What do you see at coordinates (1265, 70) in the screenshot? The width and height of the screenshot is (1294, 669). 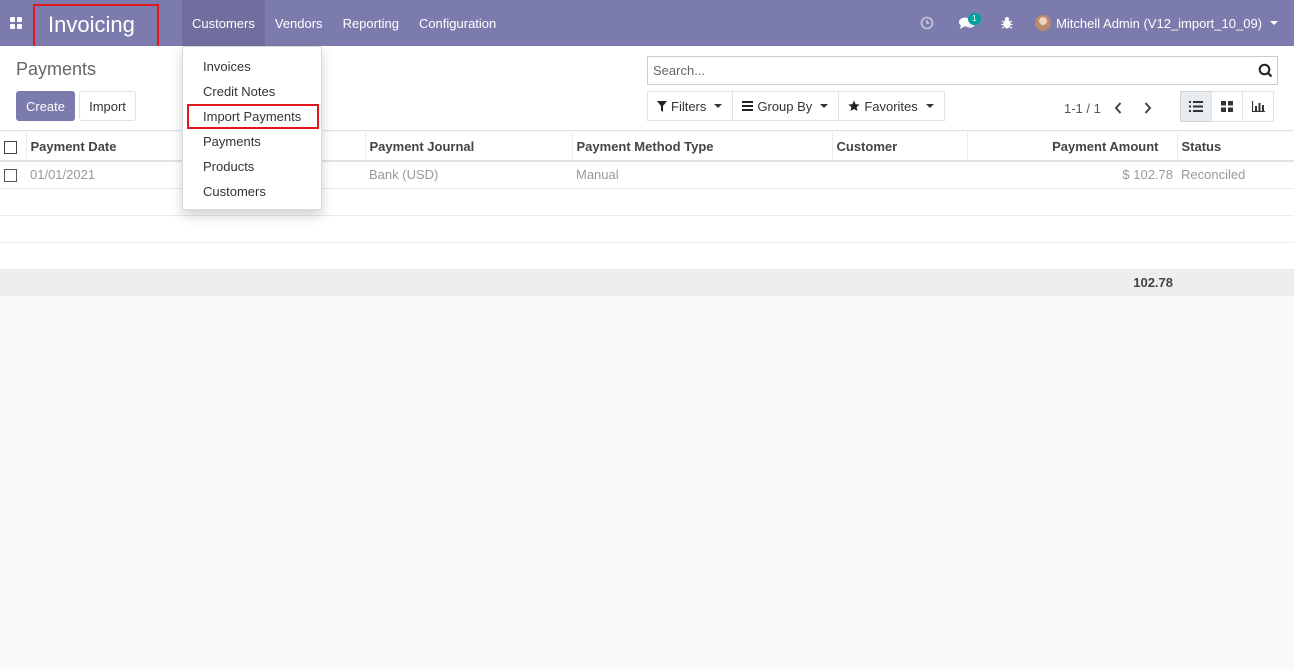 I see `search-icon` at bounding box center [1265, 70].